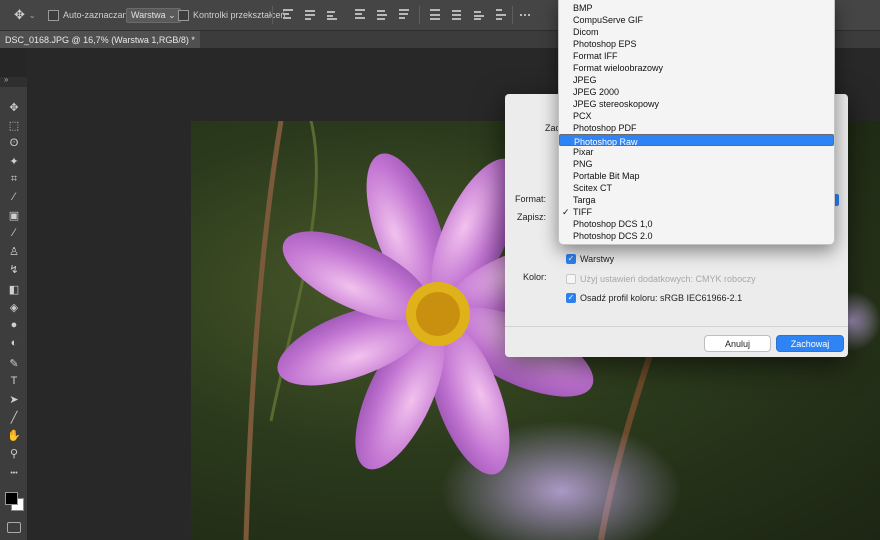 The height and width of the screenshot is (540, 880). I want to click on menu-item-png: PNG, so click(696, 164).